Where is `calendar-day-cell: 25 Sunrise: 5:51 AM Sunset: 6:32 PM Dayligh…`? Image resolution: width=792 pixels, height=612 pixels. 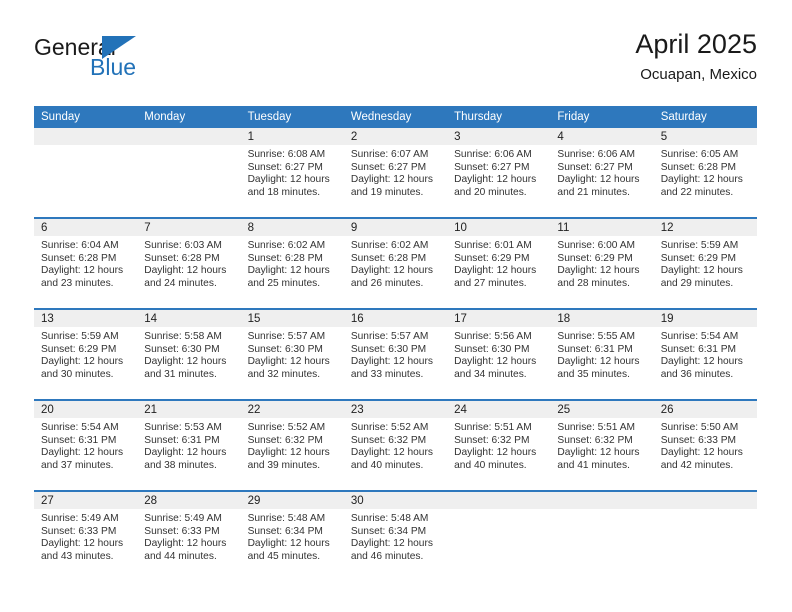 calendar-day-cell: 25 Sunrise: 5:51 AM Sunset: 6:32 PM Dayligh… is located at coordinates (602, 445).